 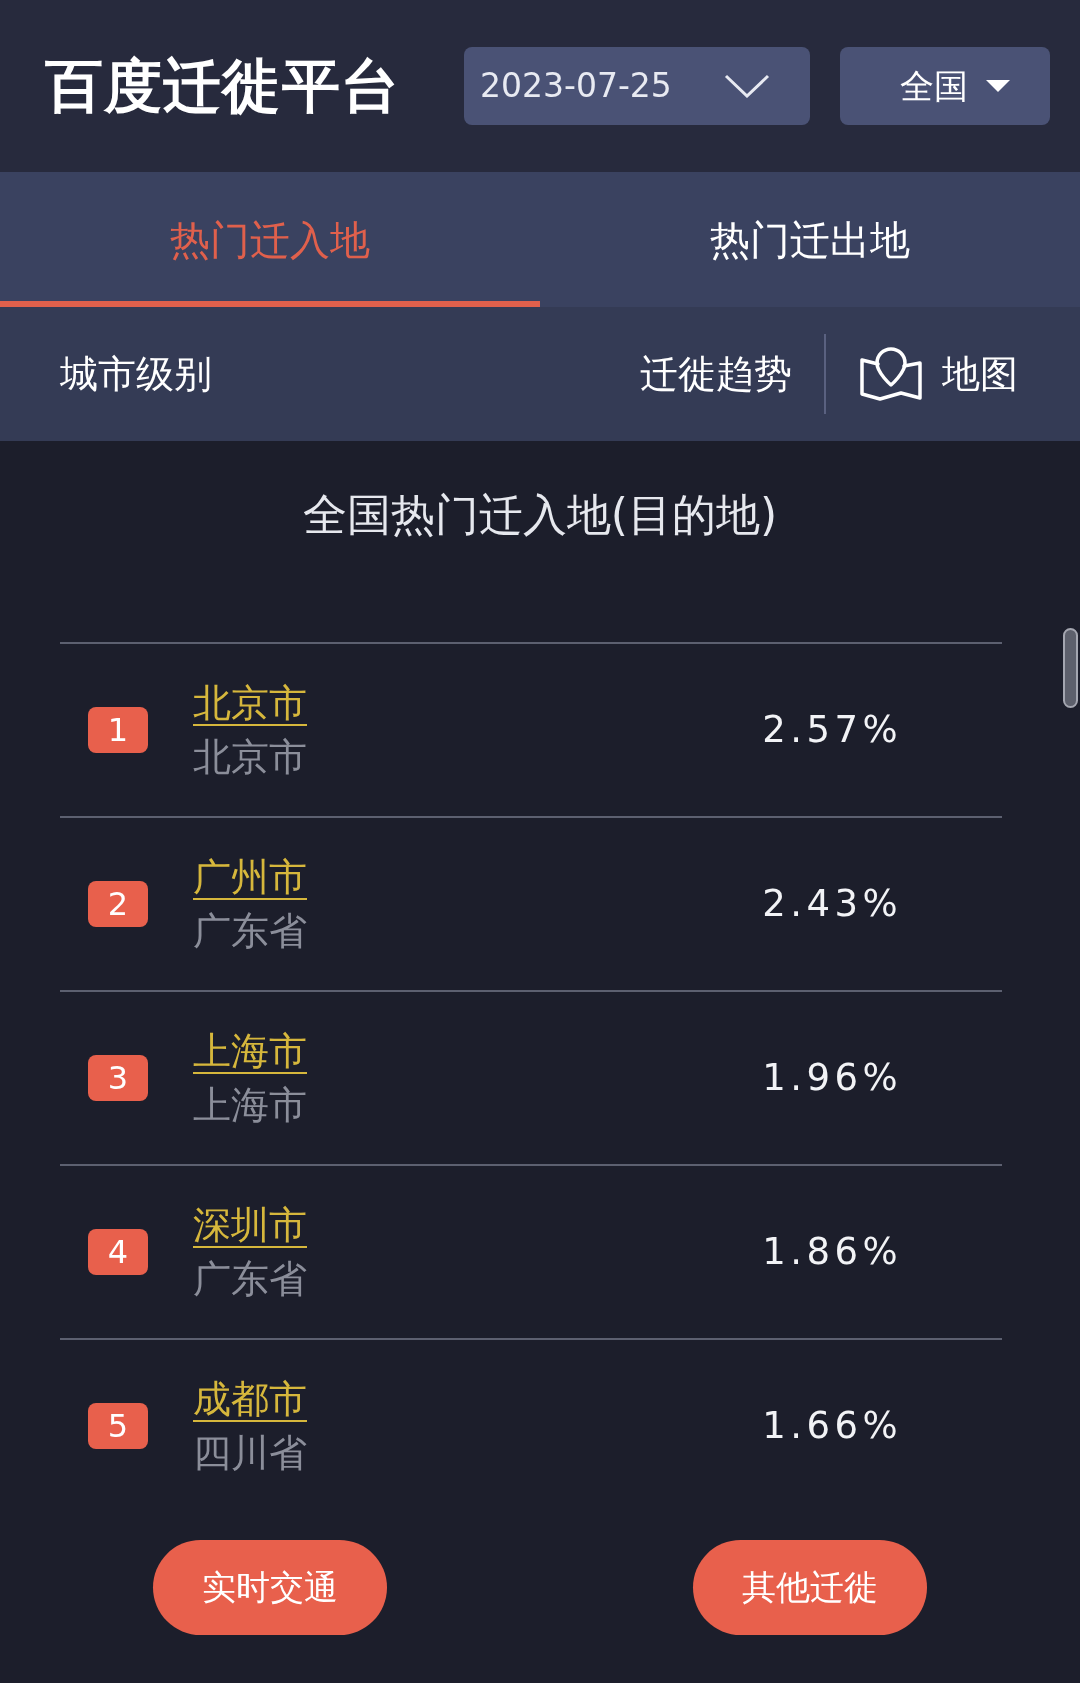 What do you see at coordinates (810, 239) in the screenshot?
I see `tab: 热门迁出地` at bounding box center [810, 239].